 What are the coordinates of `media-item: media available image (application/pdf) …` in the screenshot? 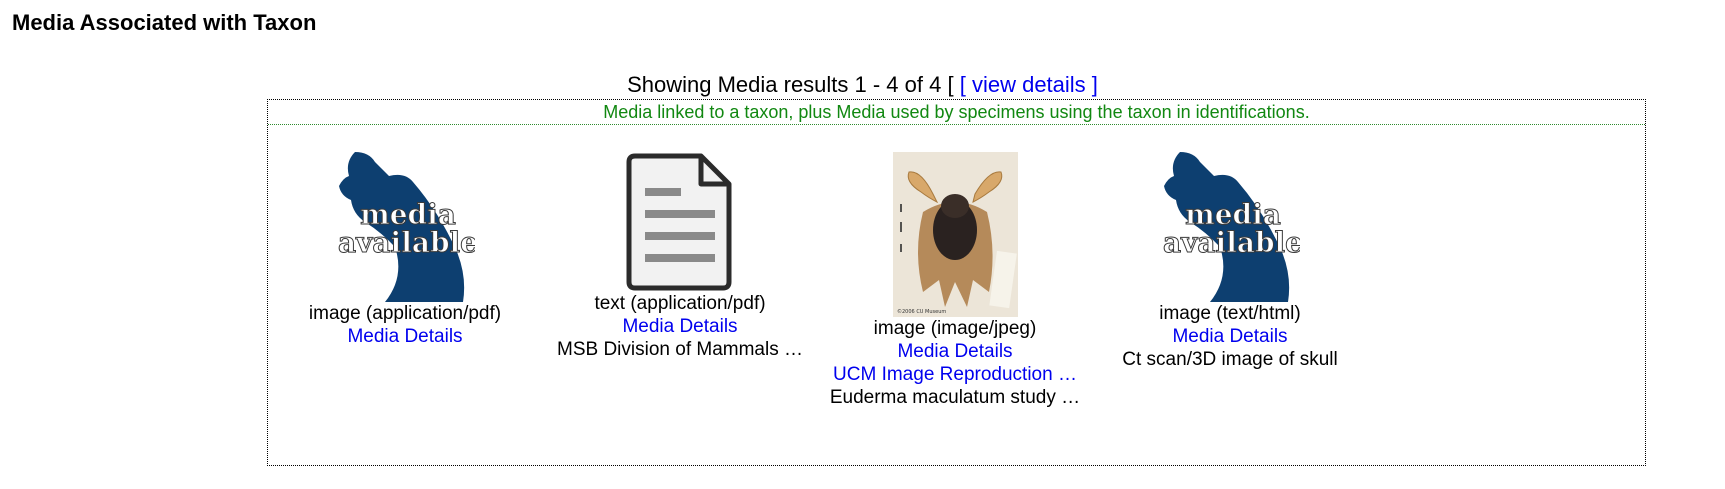 It's located at (405, 250).